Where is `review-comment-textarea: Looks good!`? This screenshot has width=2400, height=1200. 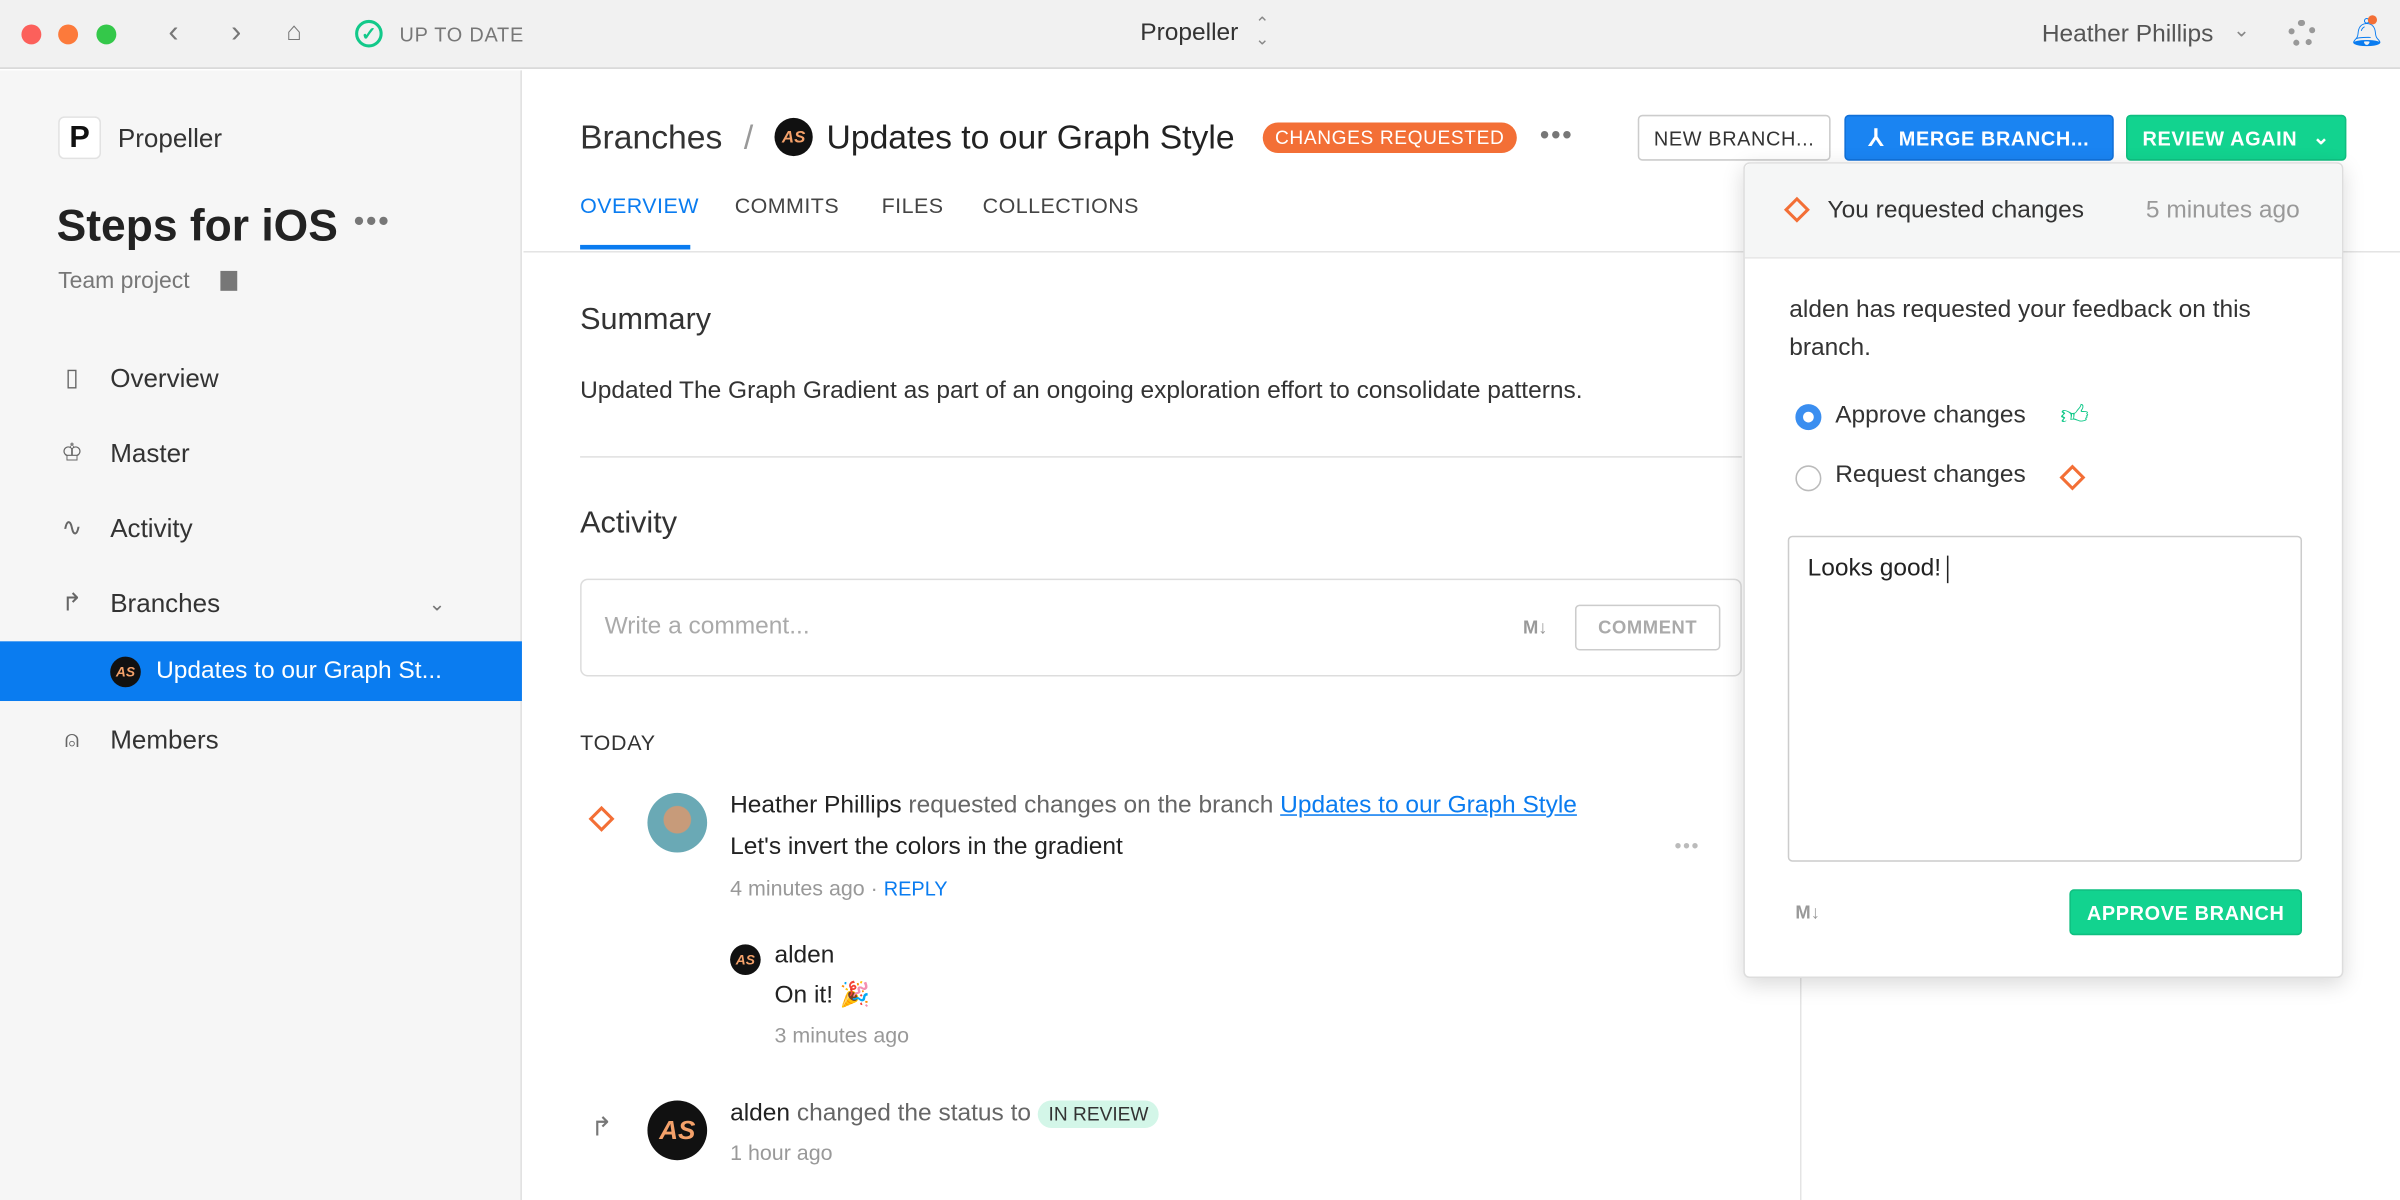 review-comment-textarea: Looks good! is located at coordinates (2045, 698).